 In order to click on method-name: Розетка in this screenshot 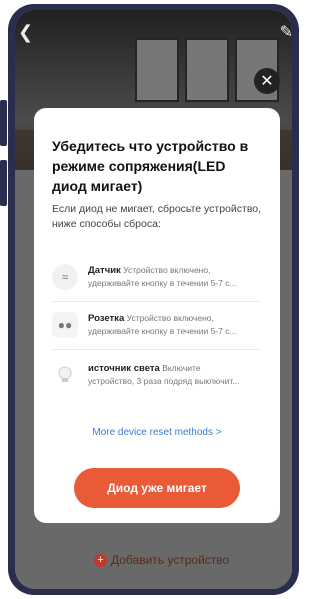, I will do `click(106, 318)`.